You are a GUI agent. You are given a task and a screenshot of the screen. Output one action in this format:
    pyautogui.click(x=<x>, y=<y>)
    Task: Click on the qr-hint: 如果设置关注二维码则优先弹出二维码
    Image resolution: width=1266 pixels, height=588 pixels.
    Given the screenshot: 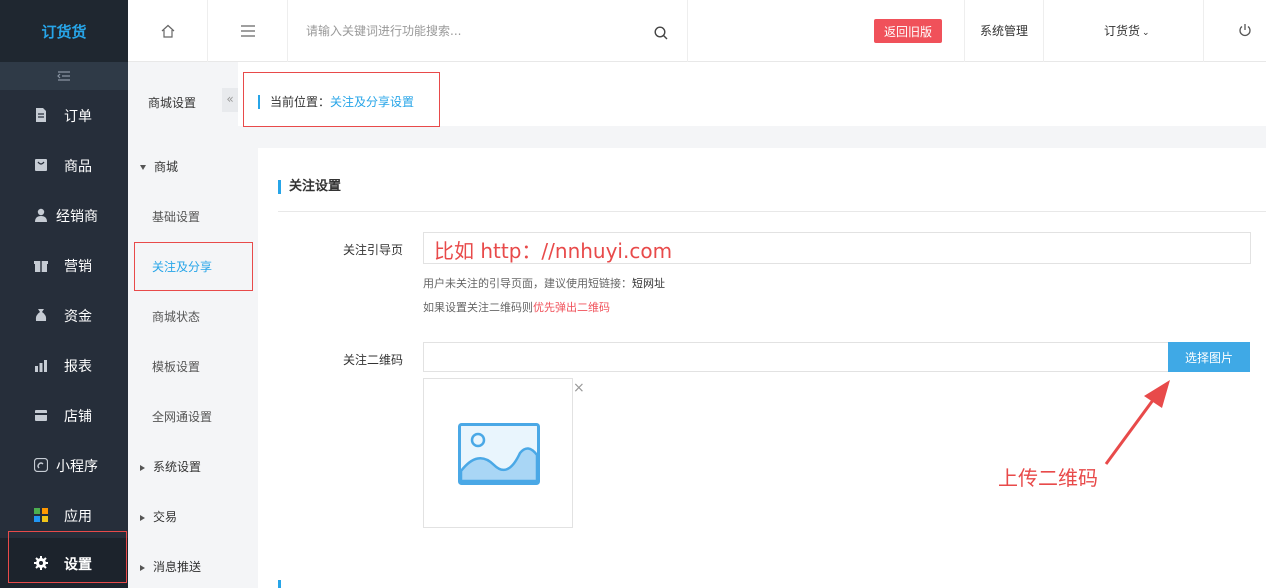 What is the action you would take?
    pyautogui.click(x=516, y=307)
    